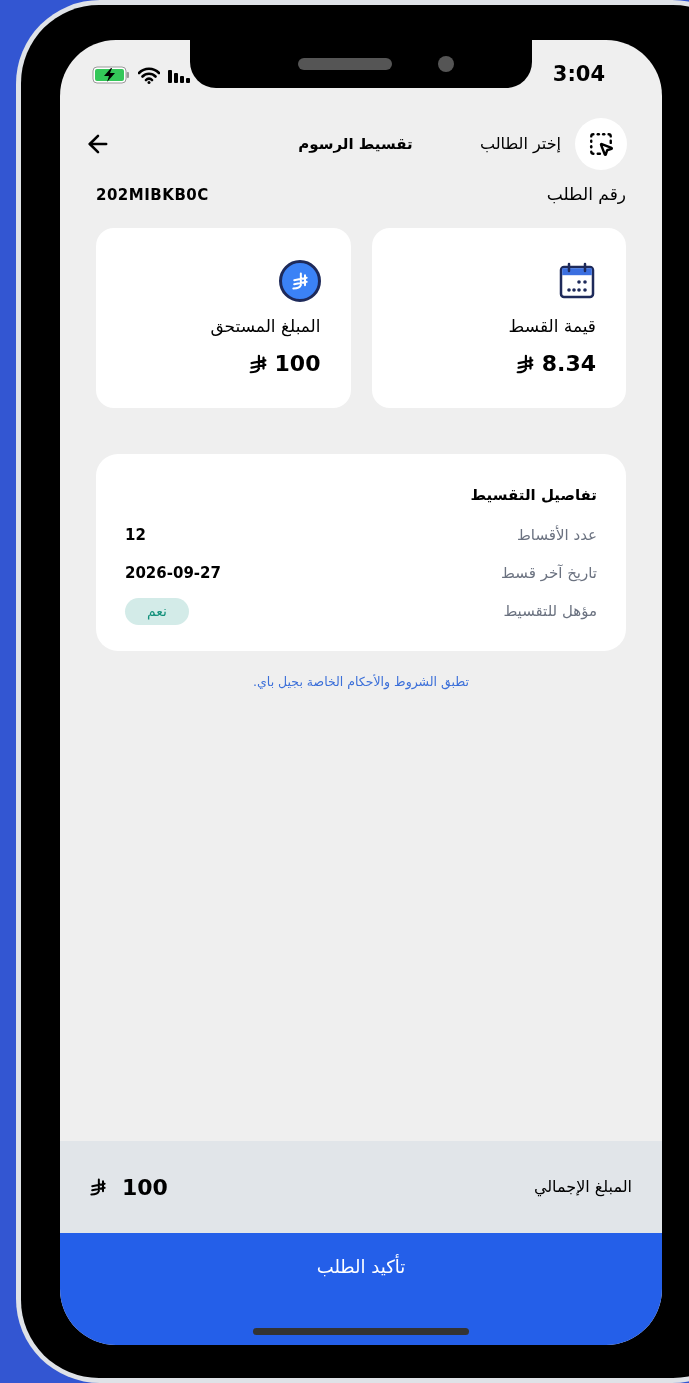 This screenshot has width=689, height=1383. I want to click on page-title: تقسيط الرسوم, so click(355, 144).